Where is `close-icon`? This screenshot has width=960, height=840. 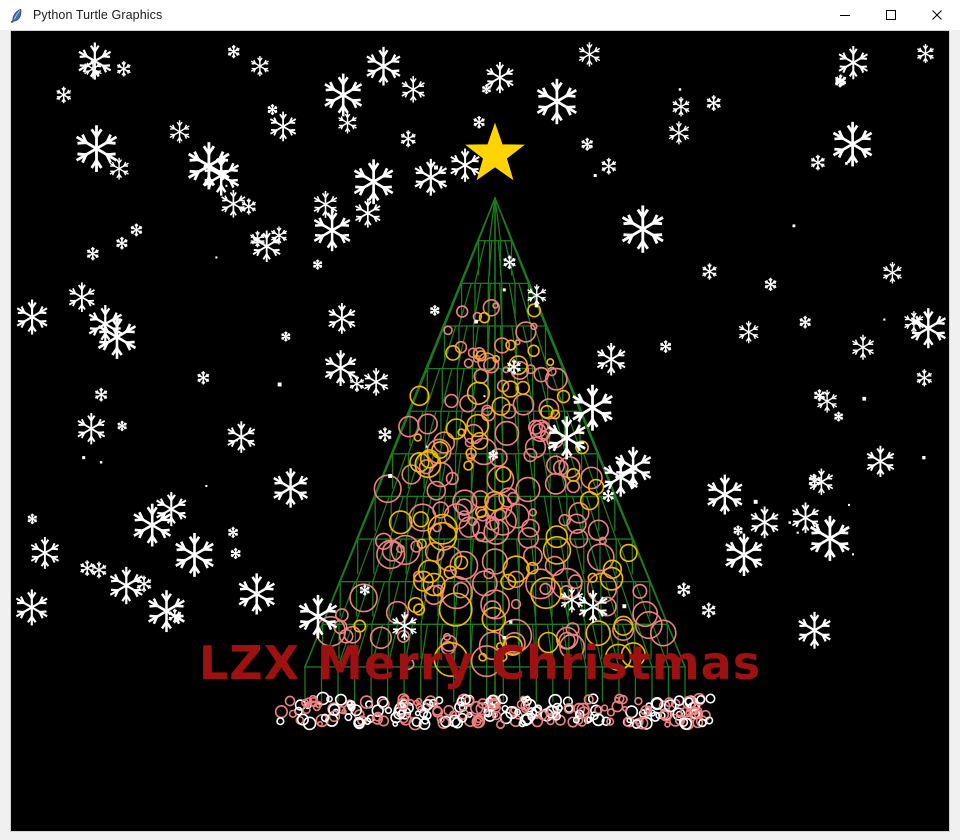 close-icon is located at coordinates (937, 15).